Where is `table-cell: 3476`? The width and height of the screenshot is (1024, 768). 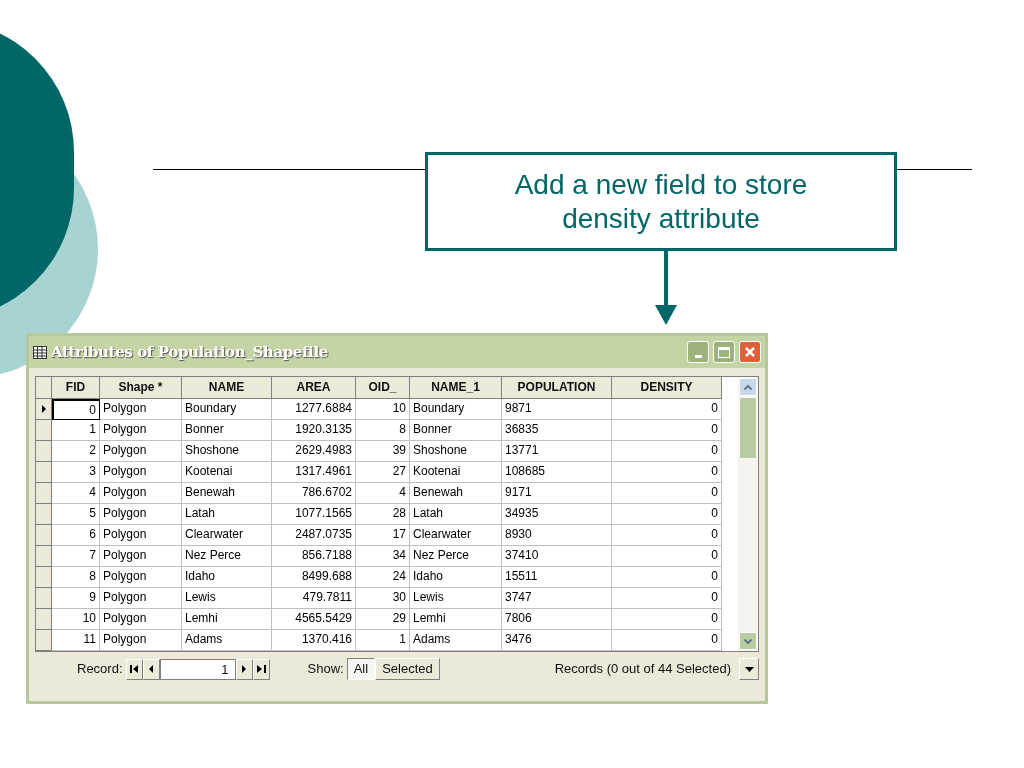 table-cell: 3476 is located at coordinates (557, 640).